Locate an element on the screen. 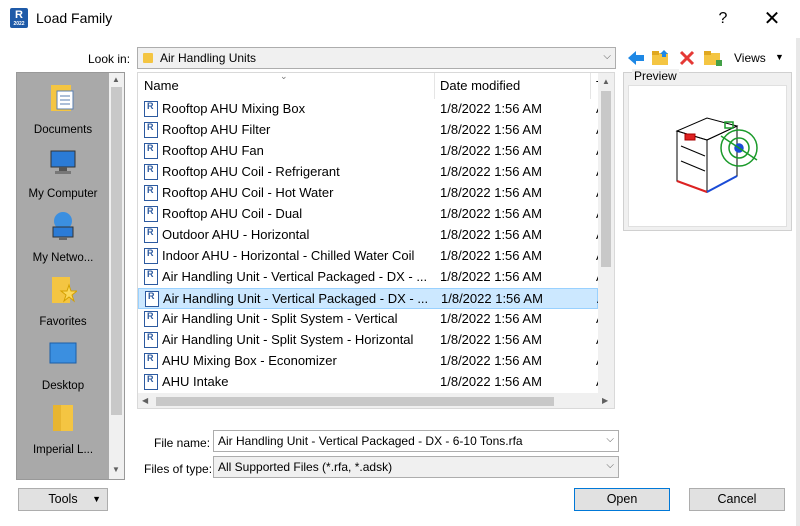 The image size is (800, 526). place-desktop: Desktop is located at coordinates (63, 363).